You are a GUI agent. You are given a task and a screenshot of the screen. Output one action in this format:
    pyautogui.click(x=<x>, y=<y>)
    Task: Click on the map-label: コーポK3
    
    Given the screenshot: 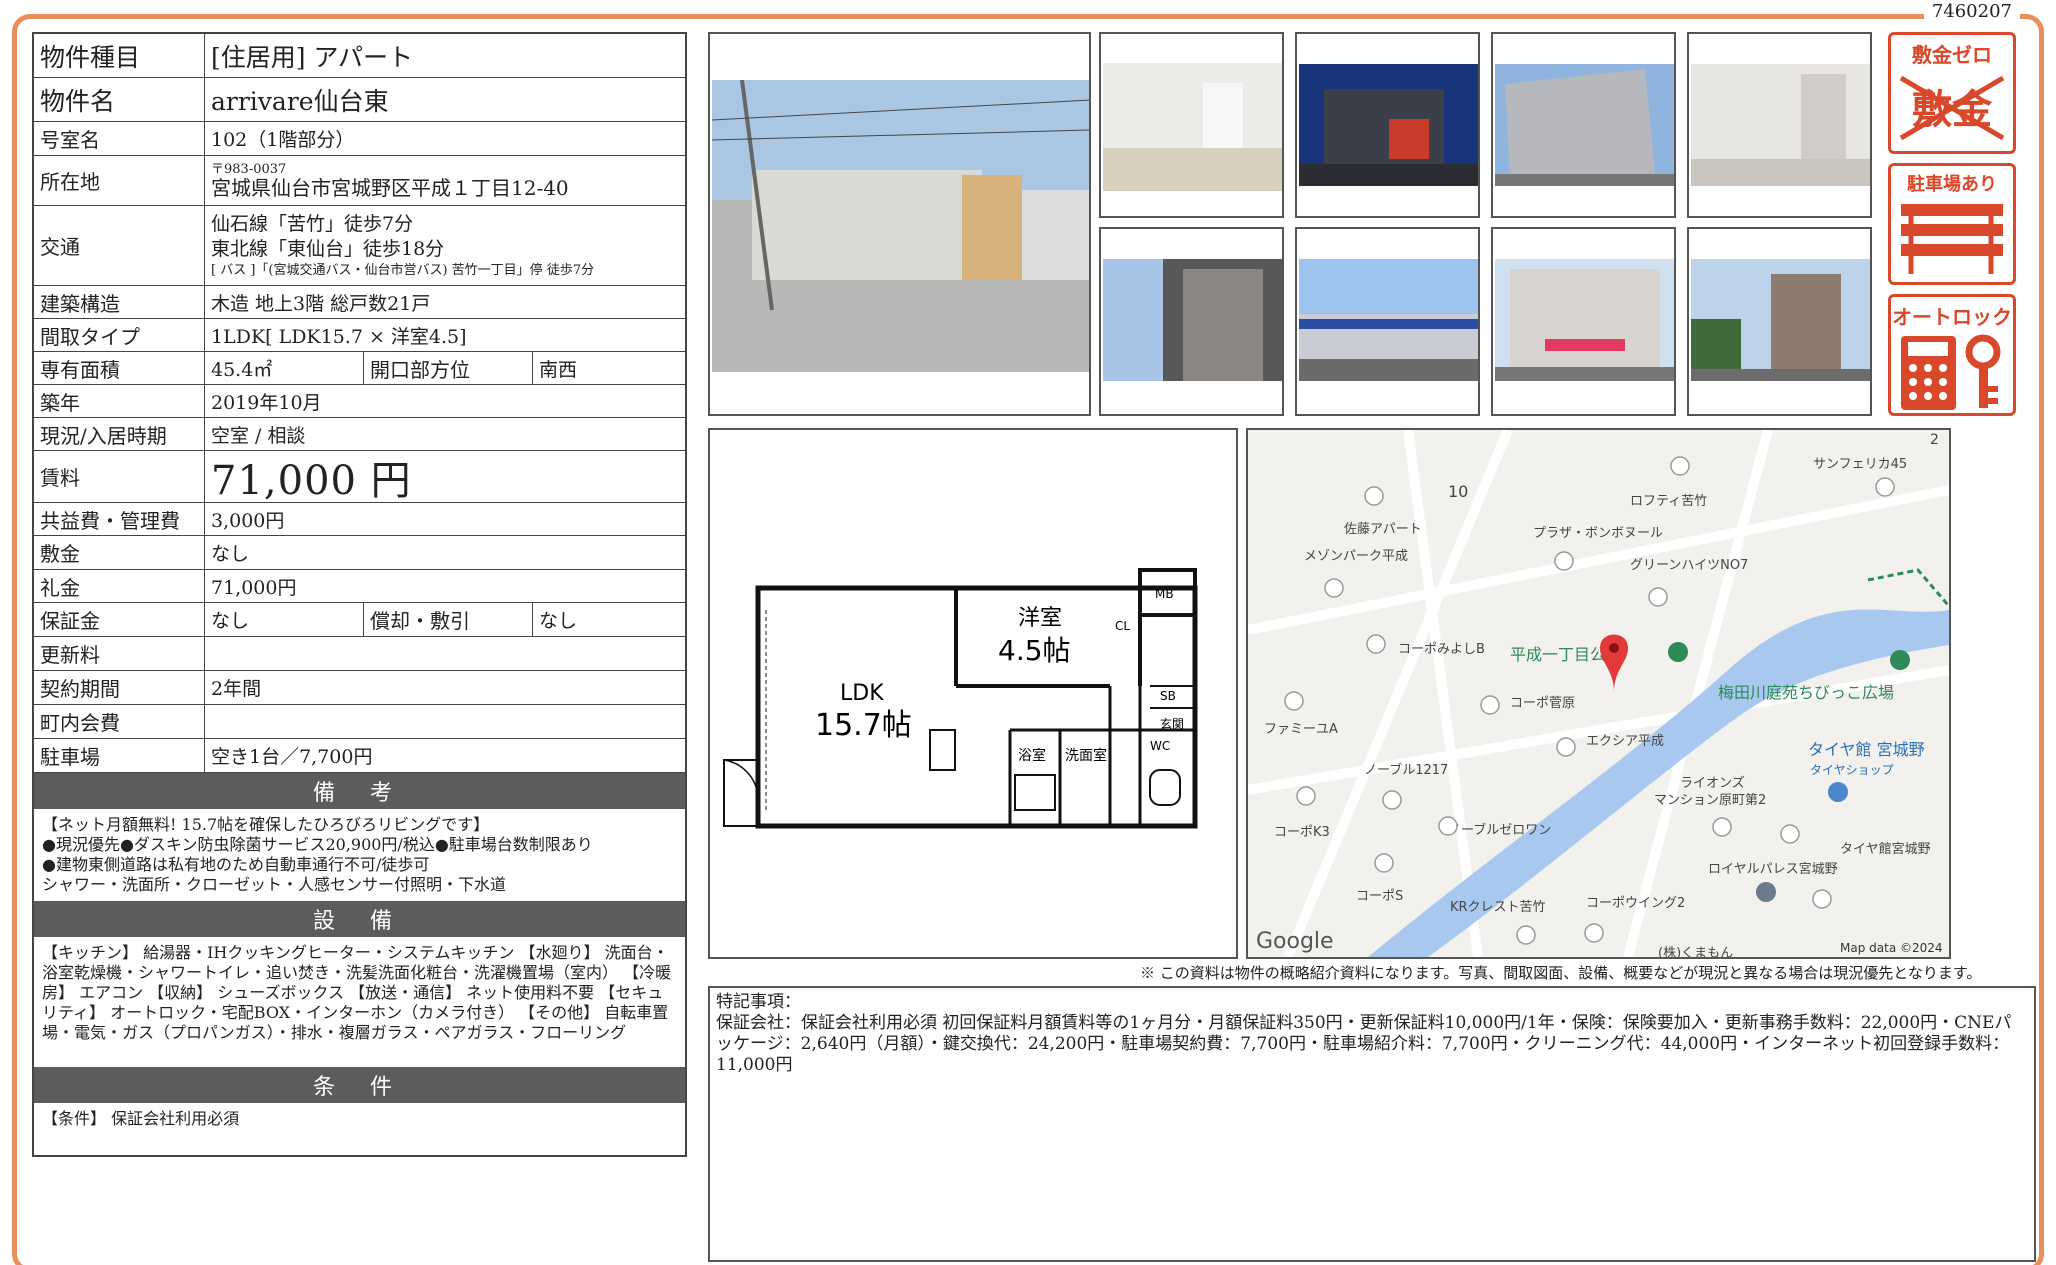 What is the action you would take?
    pyautogui.click(x=1302, y=832)
    